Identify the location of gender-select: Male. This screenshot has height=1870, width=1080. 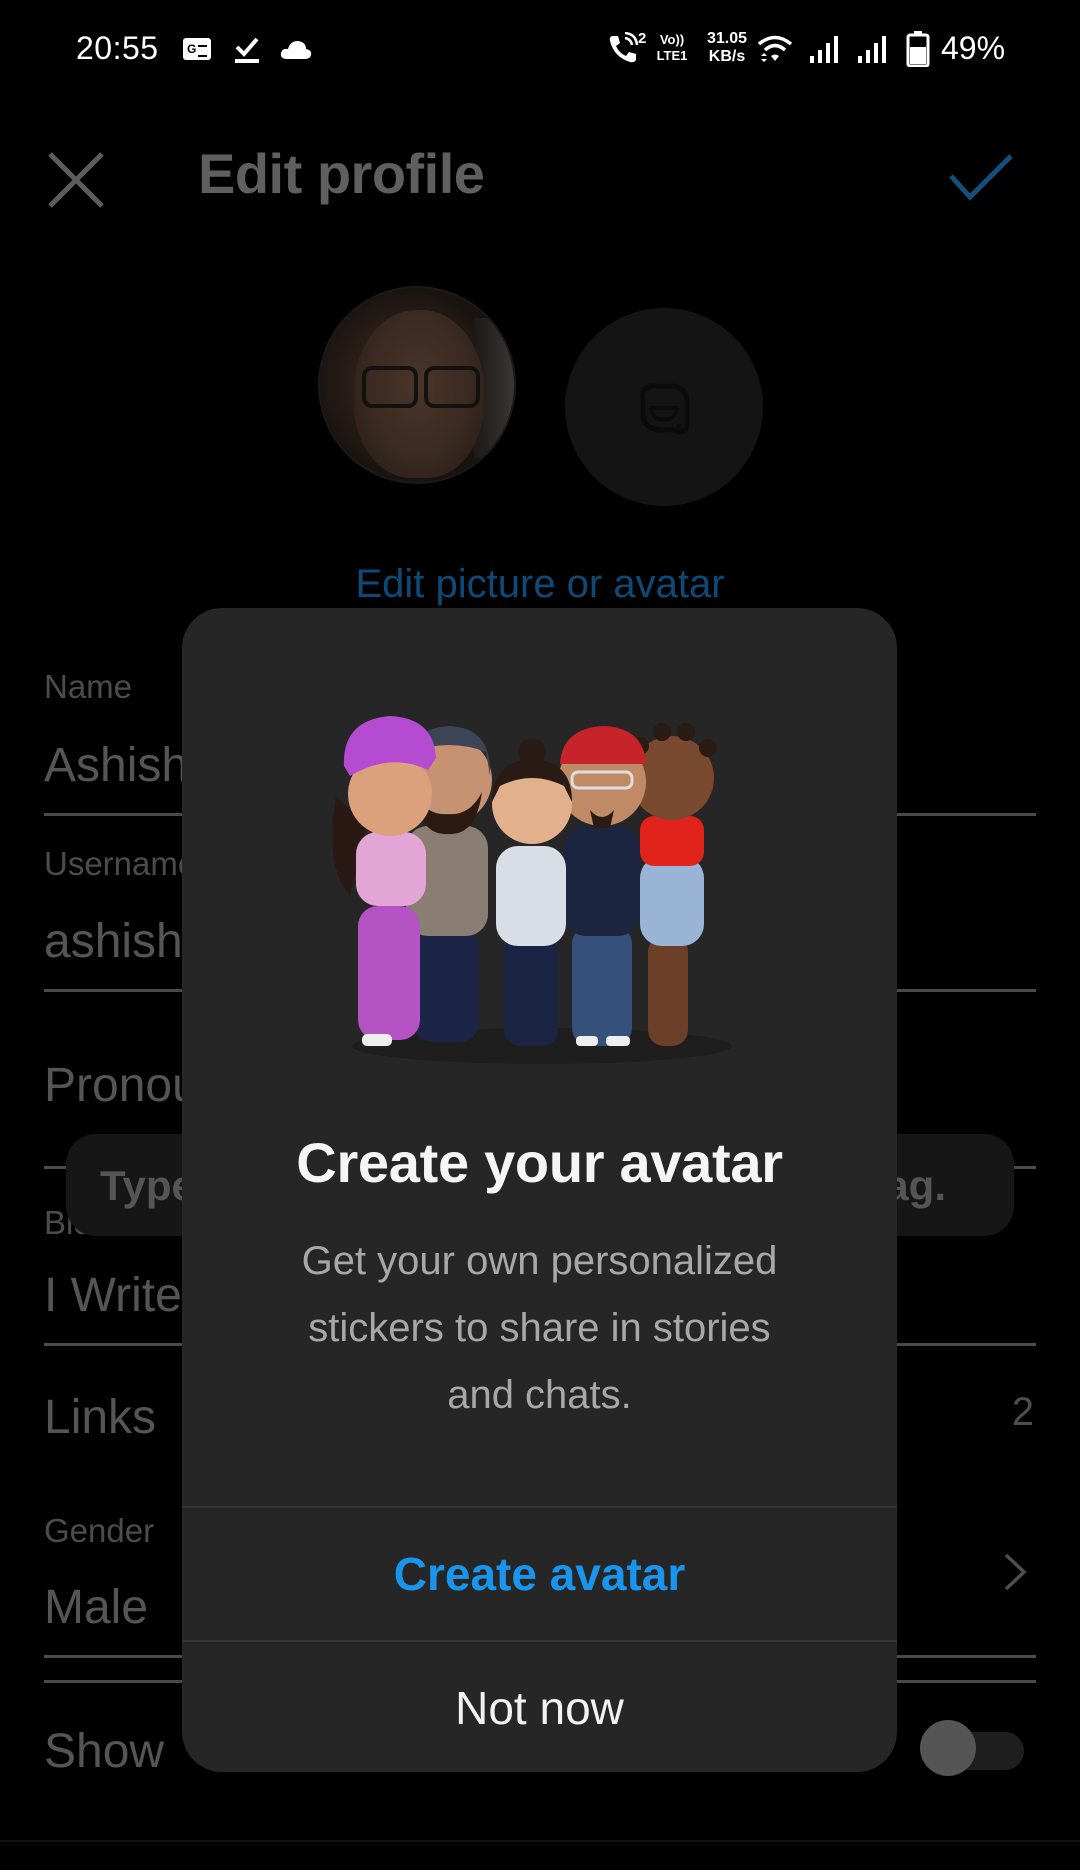
(96, 1607).